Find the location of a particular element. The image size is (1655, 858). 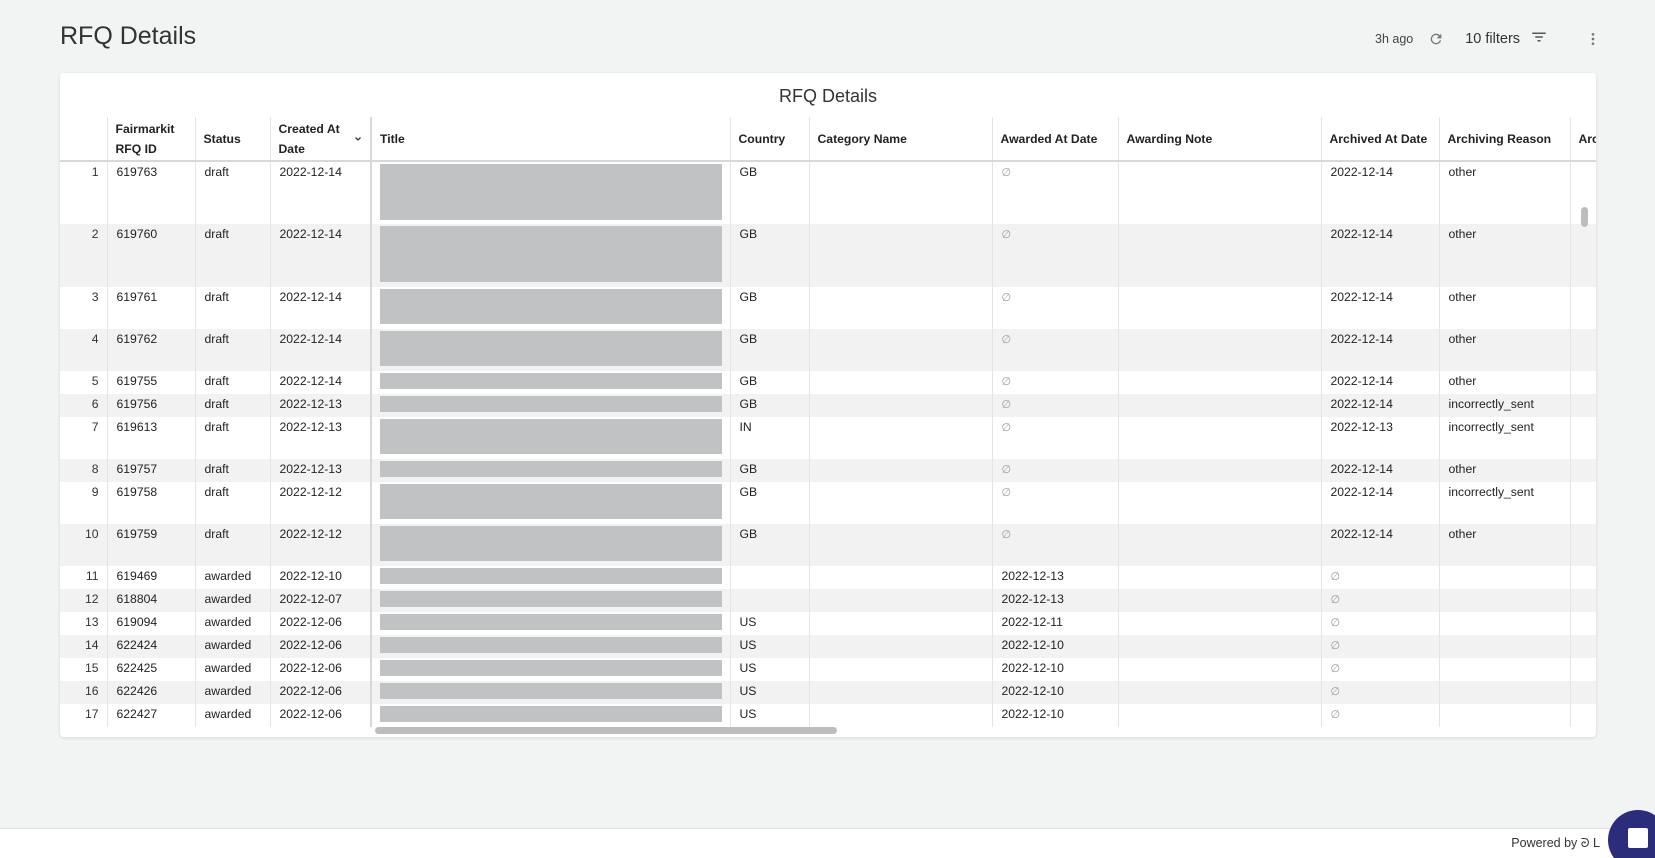

column-header-country: Country is located at coordinates (770, 139).